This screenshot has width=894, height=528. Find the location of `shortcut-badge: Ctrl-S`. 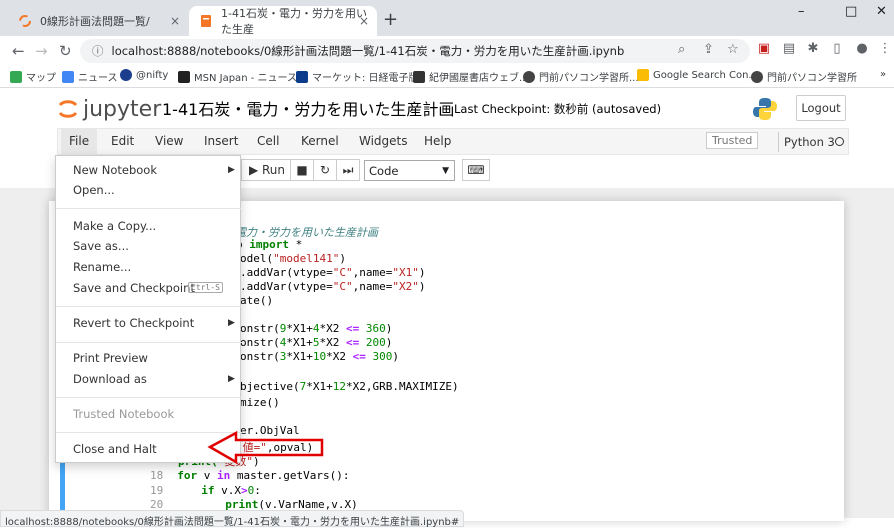

shortcut-badge: Ctrl-S is located at coordinates (205, 287).